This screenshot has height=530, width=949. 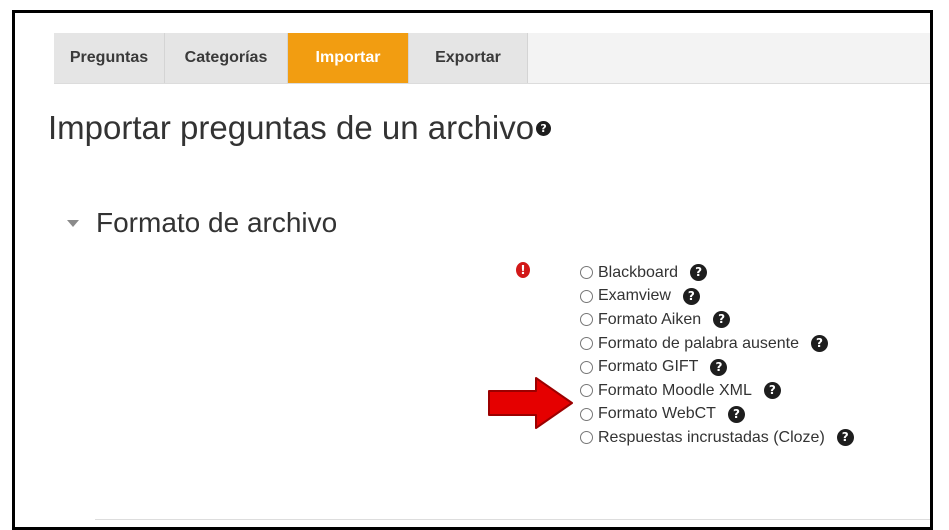 I want to click on tab-exportar: Exportar, so click(x=468, y=58).